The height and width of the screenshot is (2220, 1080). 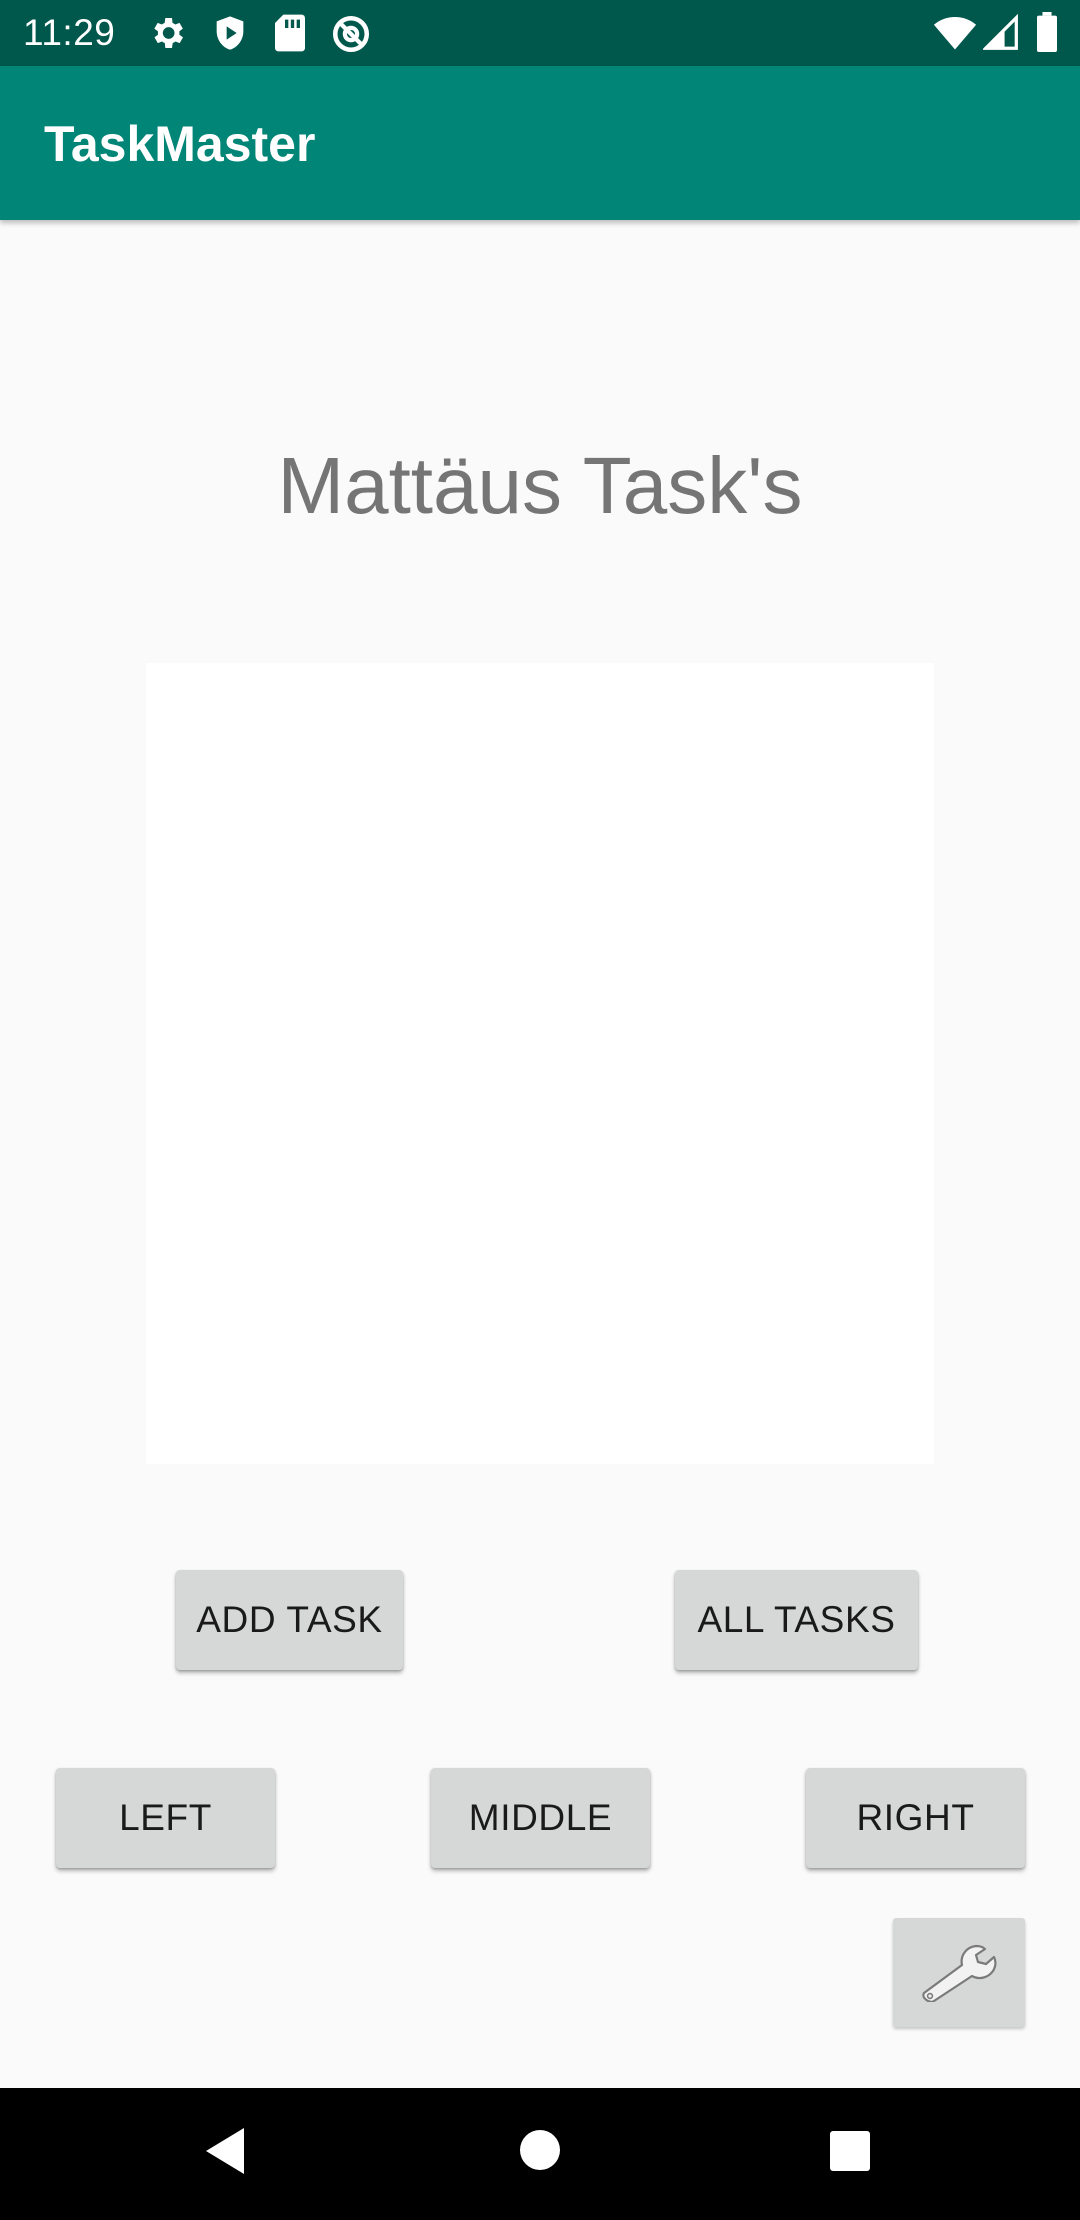 What do you see at coordinates (540, 33) in the screenshot?
I see `status-bar: 11:29` at bounding box center [540, 33].